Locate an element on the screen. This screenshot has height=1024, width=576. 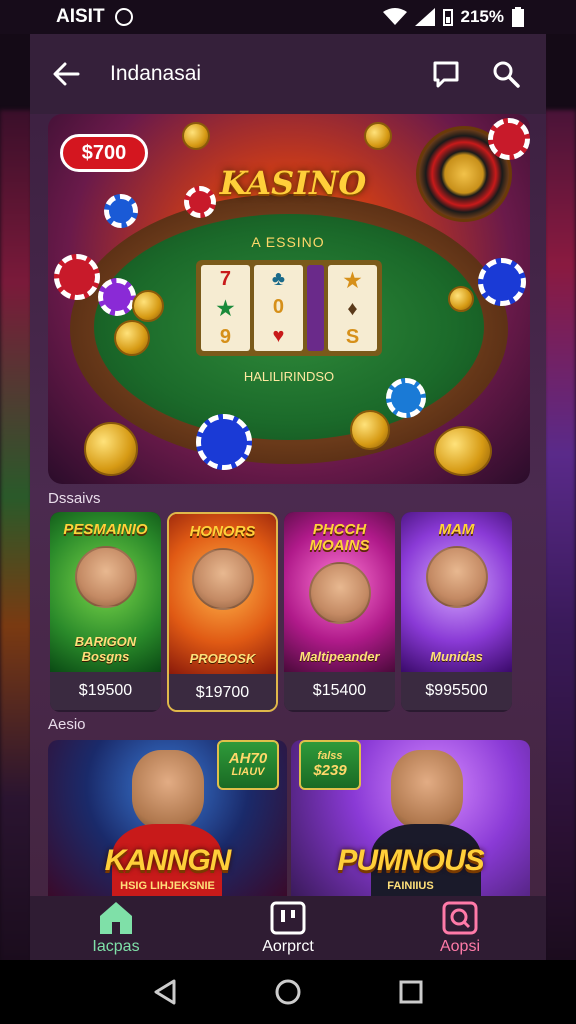
slot-reel: ♣ 0 ♥ is located at coordinates (278, 308).